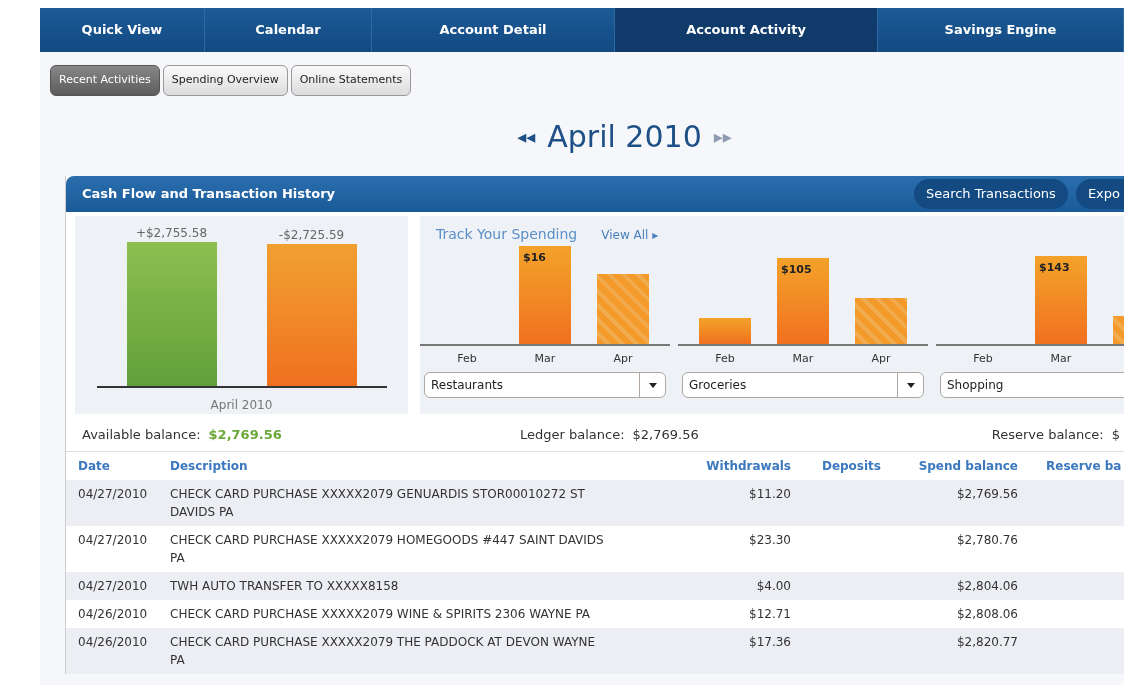  Describe the element at coordinates (141, 434) in the screenshot. I see `balance-label: Available balance:` at that location.